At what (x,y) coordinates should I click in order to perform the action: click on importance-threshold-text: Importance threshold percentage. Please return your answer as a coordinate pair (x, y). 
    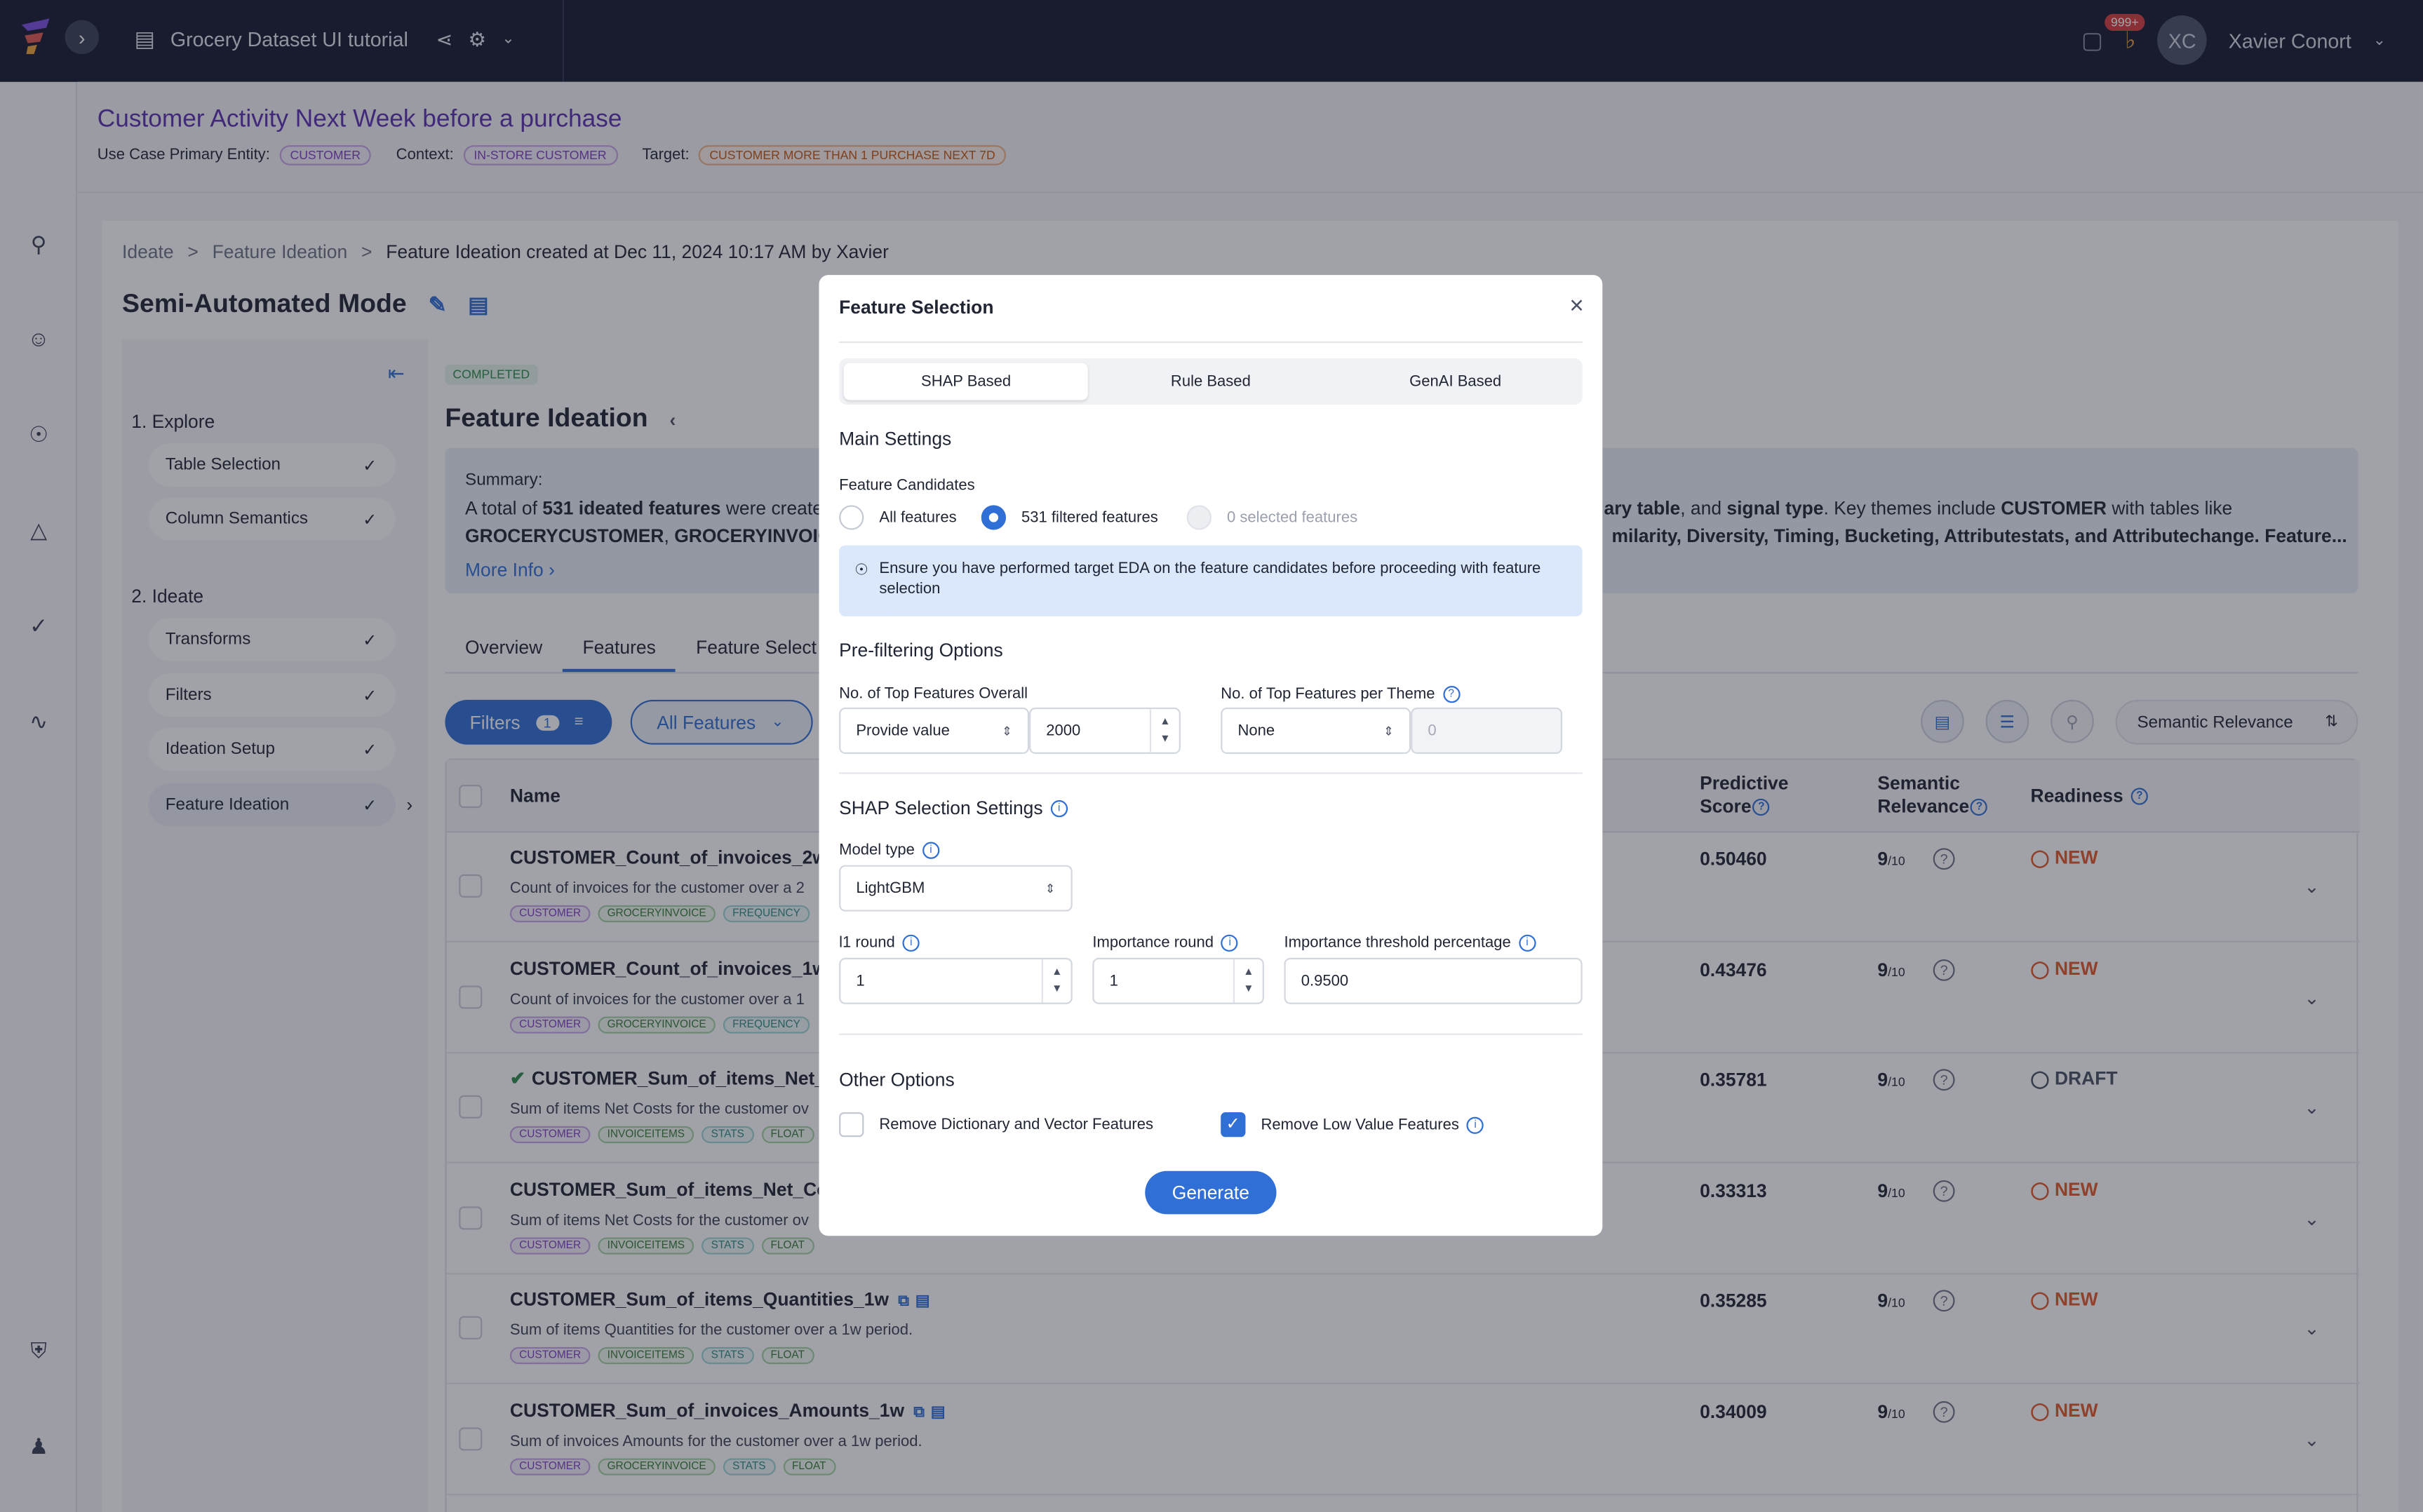
    Looking at the image, I should click on (1398, 943).